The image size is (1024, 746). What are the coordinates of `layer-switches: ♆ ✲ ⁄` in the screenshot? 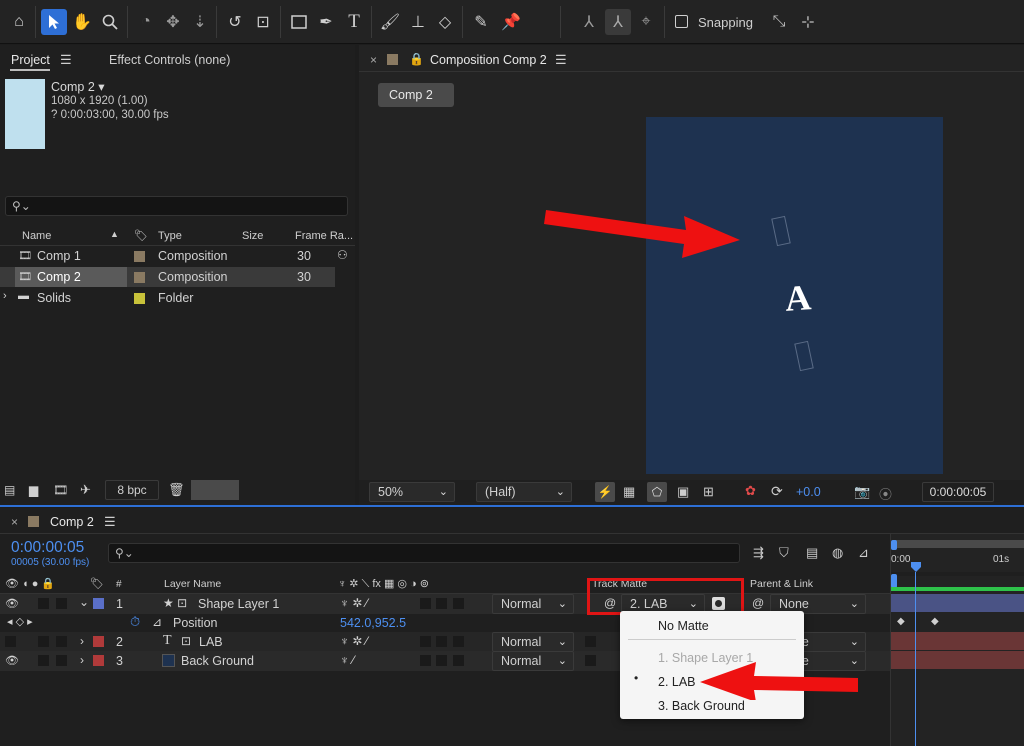 It's located at (354, 603).